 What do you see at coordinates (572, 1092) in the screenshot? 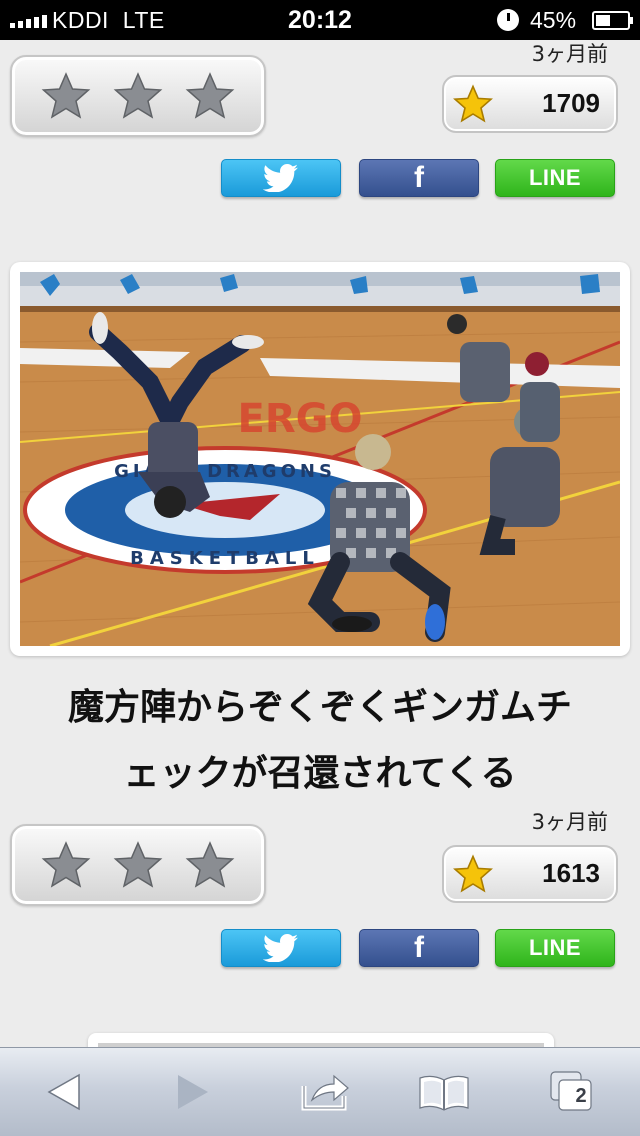
I see `tabs-button: 2` at bounding box center [572, 1092].